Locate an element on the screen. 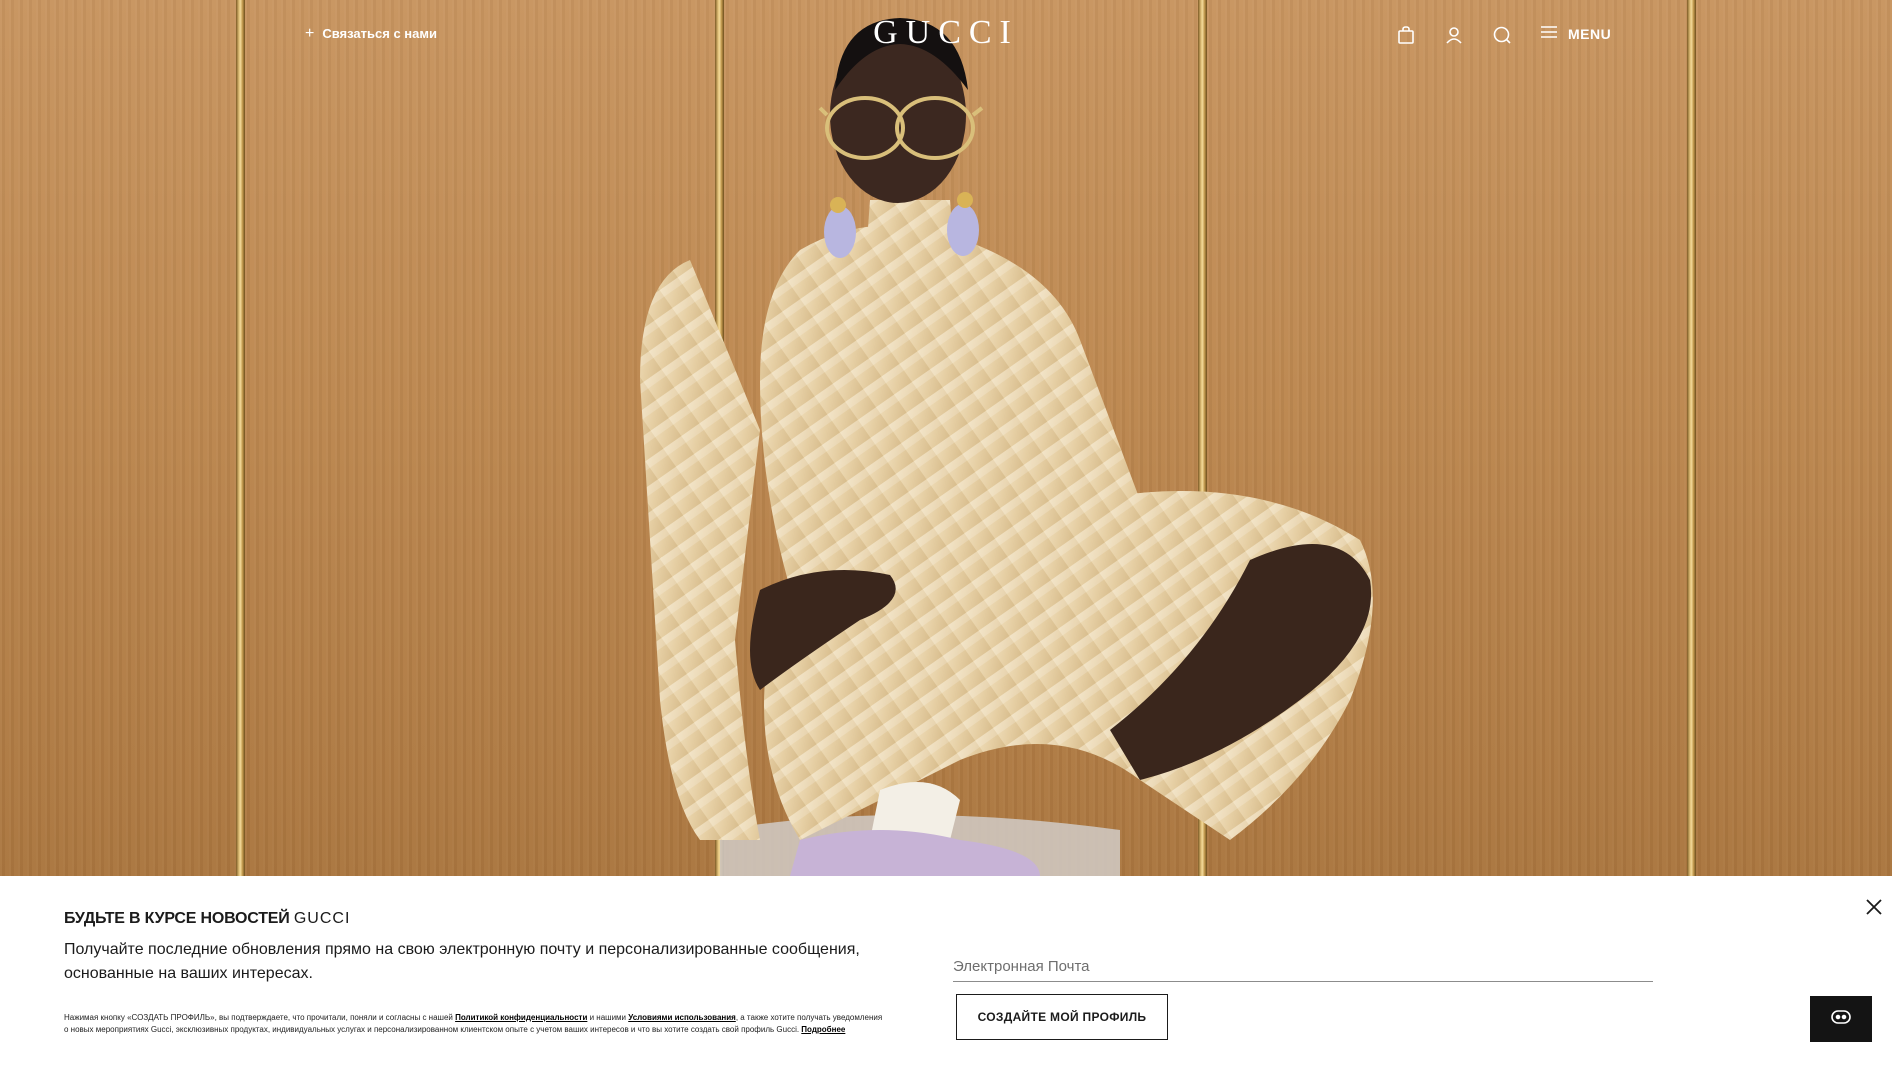  user-icon is located at coordinates (1454, 35).